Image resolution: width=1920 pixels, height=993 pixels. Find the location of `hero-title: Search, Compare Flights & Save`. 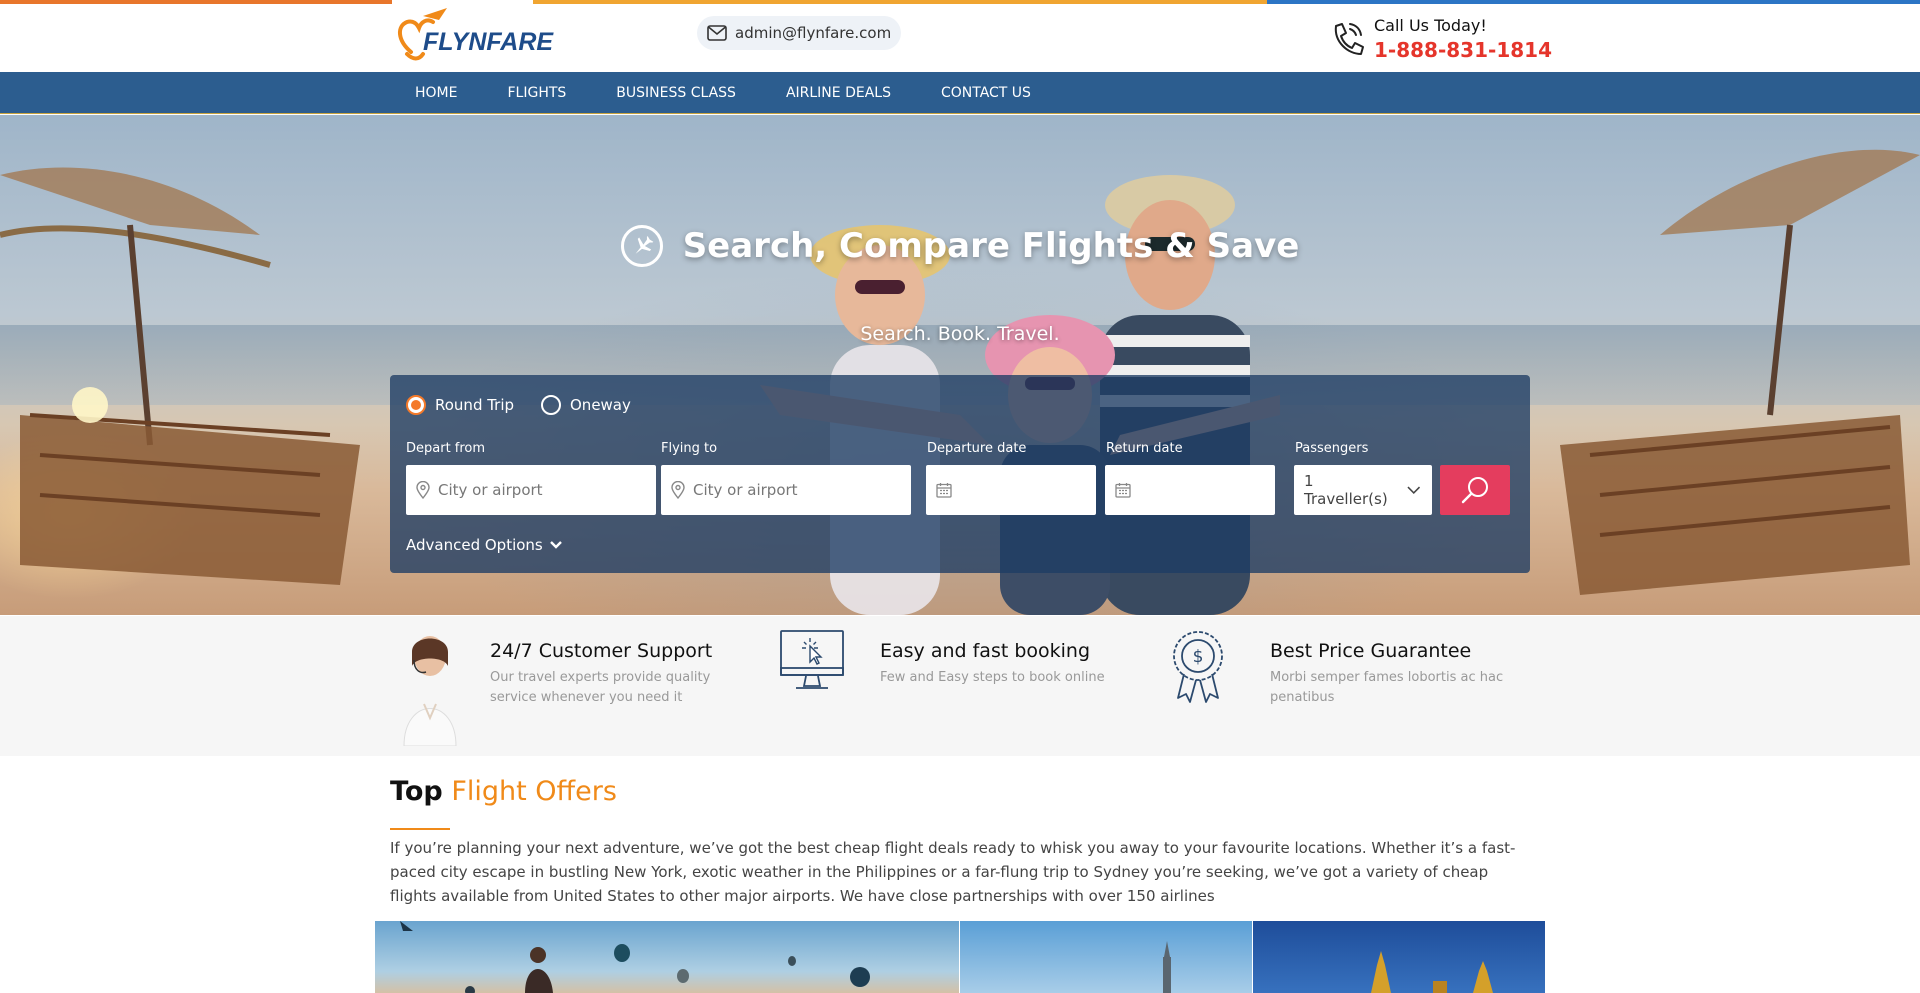

hero-title: Search, Compare Flights & Save is located at coordinates (960, 246).